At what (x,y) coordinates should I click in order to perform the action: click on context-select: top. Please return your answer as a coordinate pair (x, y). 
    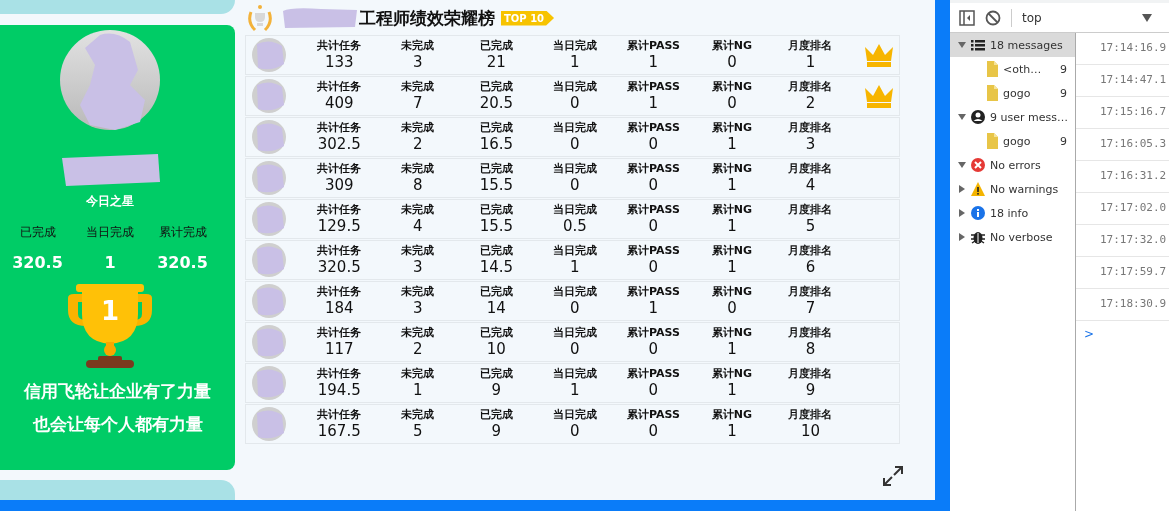
    Looking at the image, I should click on (1087, 17).